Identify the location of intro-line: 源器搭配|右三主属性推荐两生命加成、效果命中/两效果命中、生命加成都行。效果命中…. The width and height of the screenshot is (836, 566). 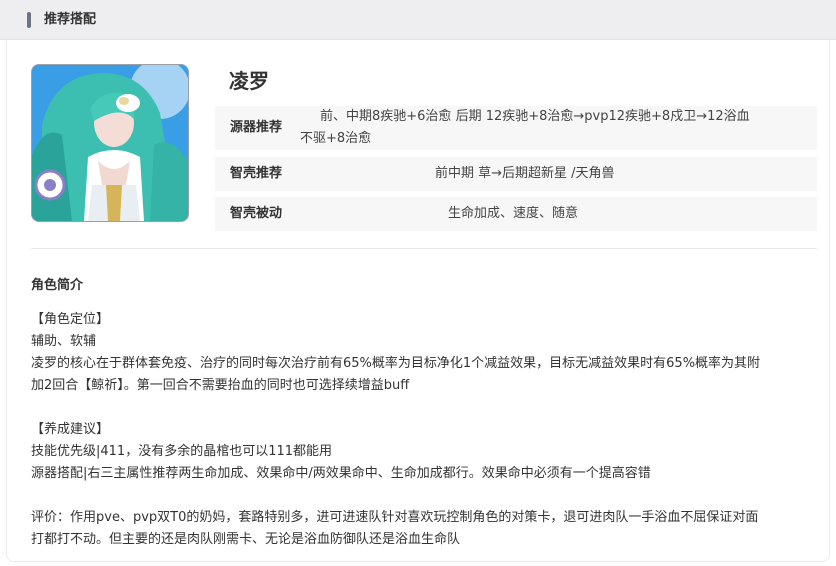
(341, 473).